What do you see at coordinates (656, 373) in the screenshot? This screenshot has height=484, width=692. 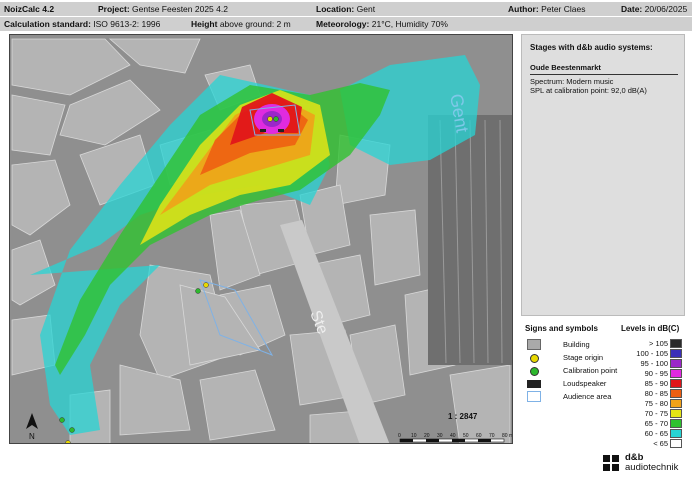 I see `level-label: 90 - 95` at bounding box center [656, 373].